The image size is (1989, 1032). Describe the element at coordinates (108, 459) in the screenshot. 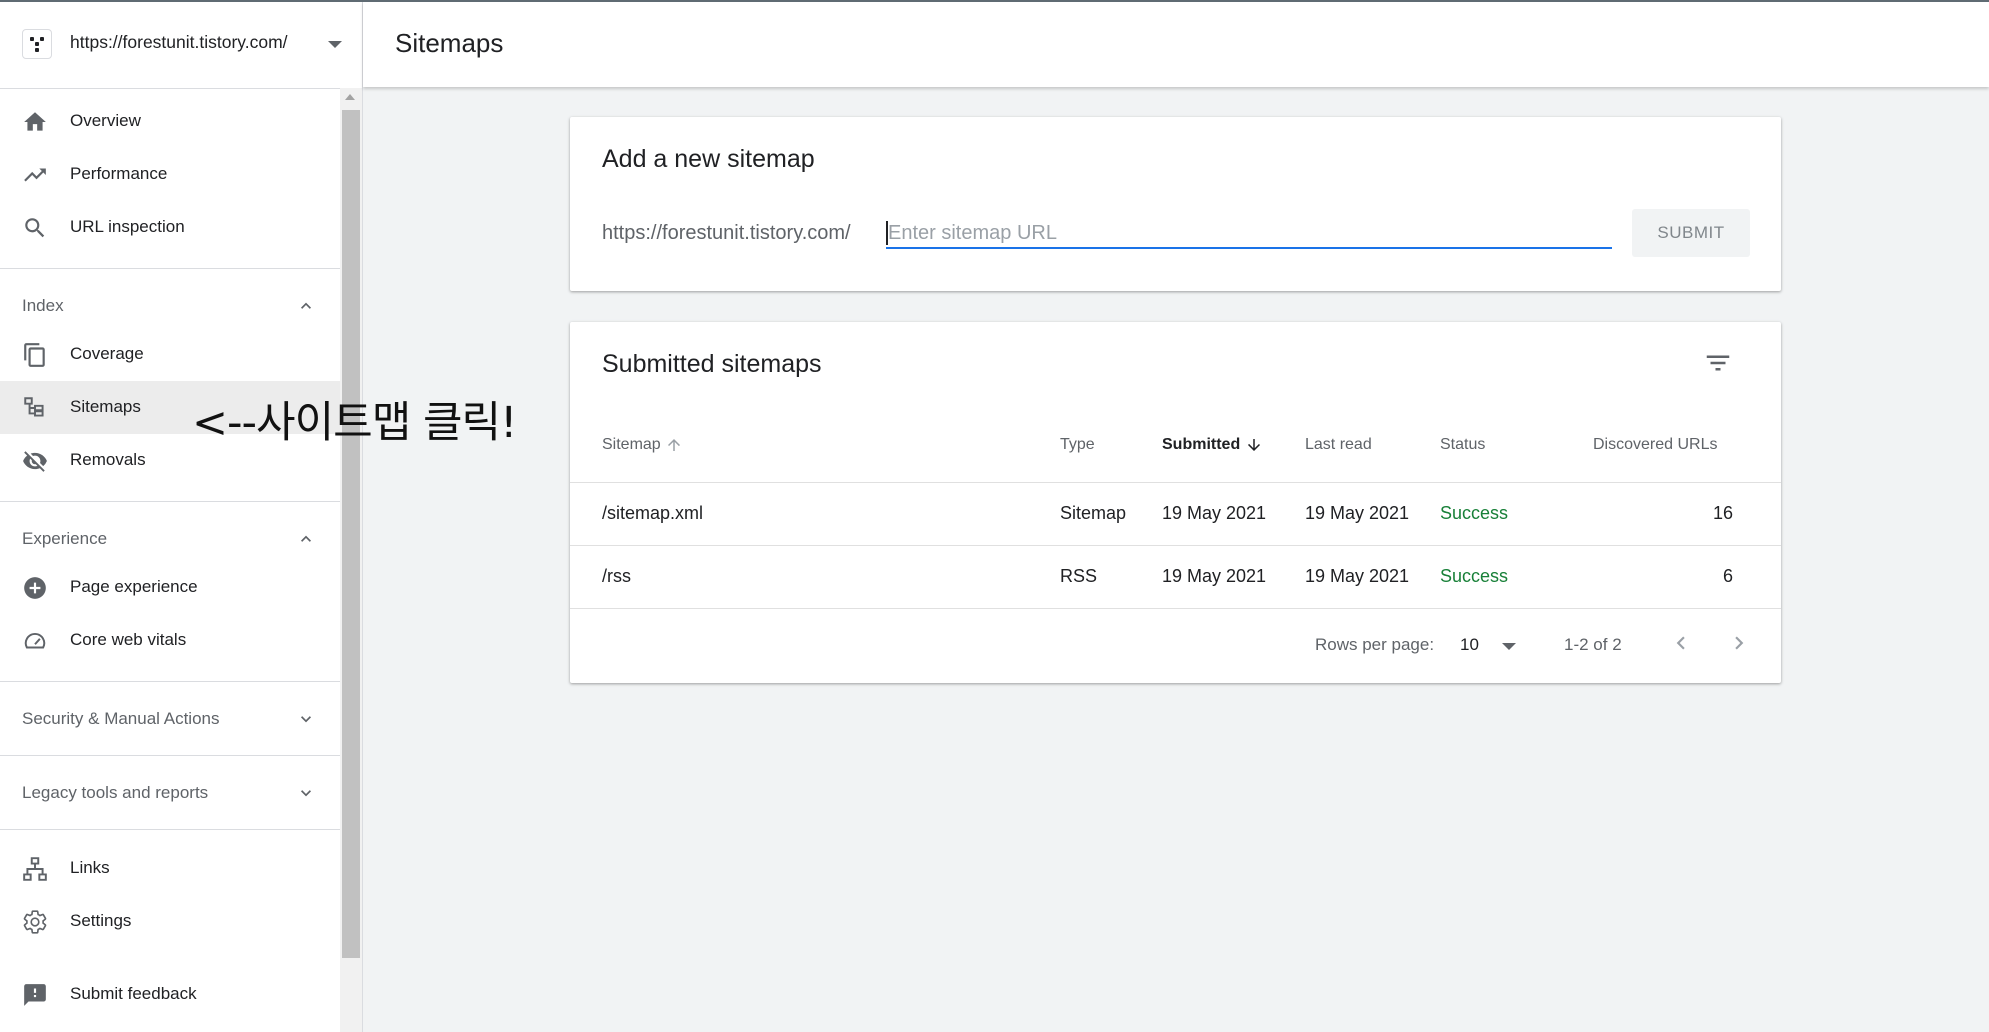

I see `sidebar-item-label: Removals` at that location.